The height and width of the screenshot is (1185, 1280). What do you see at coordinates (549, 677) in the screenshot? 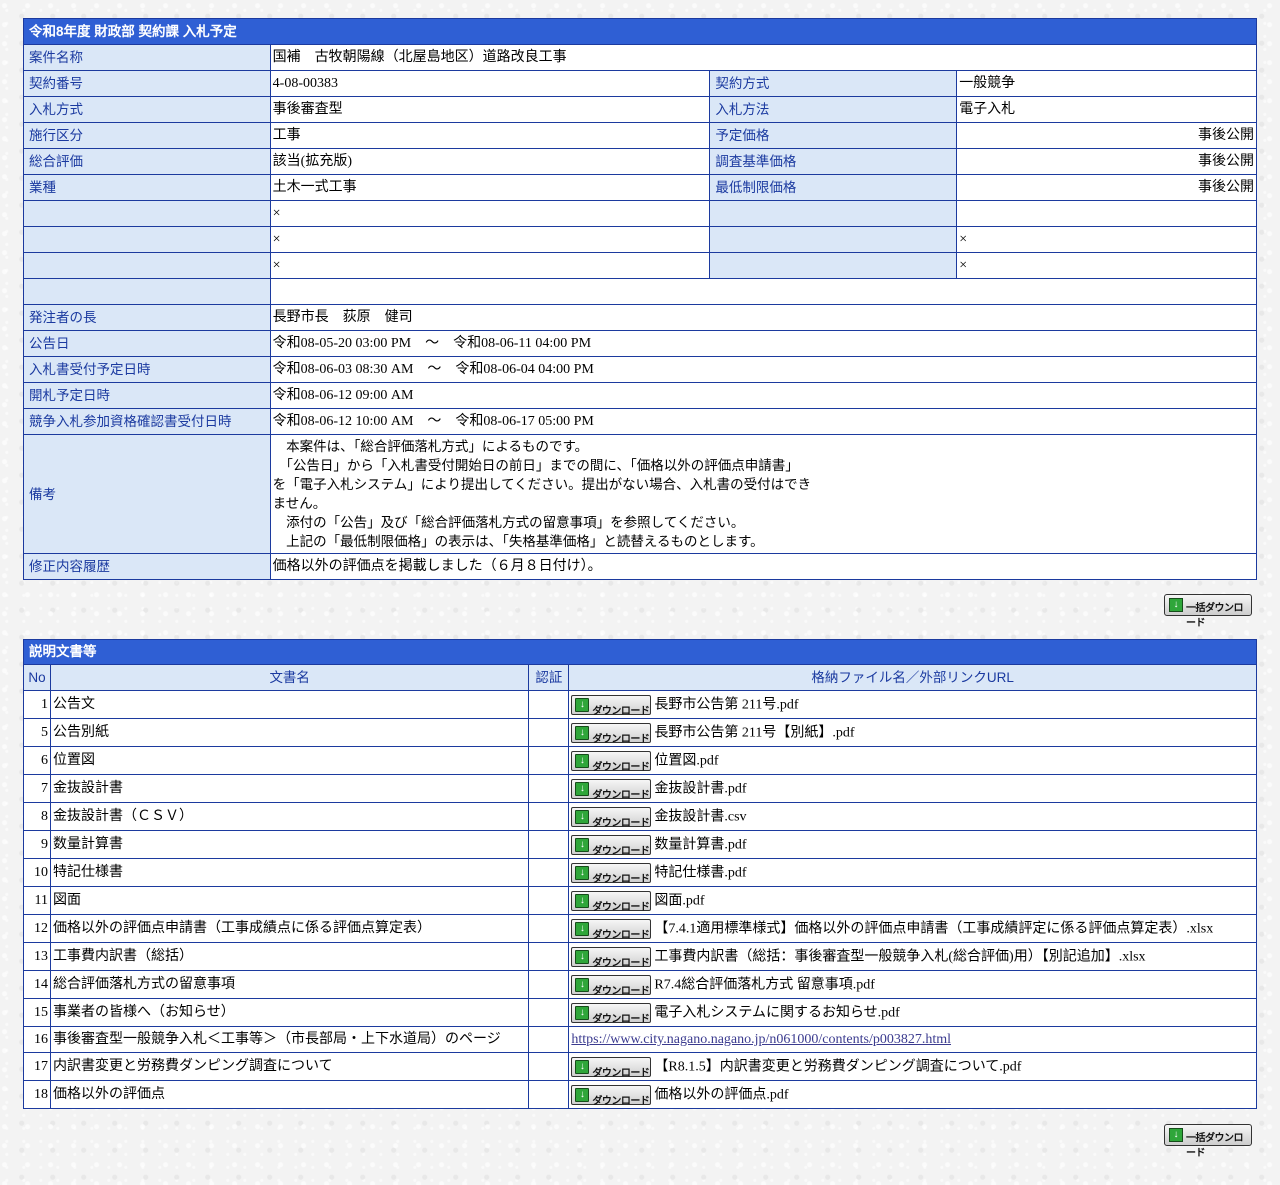
I see `col-auth-header: 認証` at bounding box center [549, 677].